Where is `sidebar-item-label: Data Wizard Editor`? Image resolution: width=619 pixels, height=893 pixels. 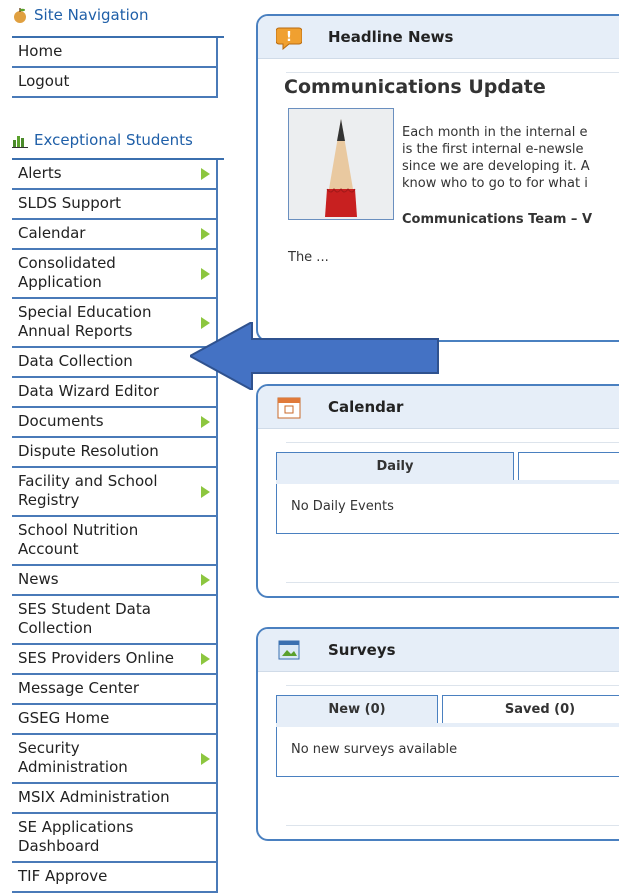 sidebar-item-label: Data Wizard Editor is located at coordinates (88, 391).